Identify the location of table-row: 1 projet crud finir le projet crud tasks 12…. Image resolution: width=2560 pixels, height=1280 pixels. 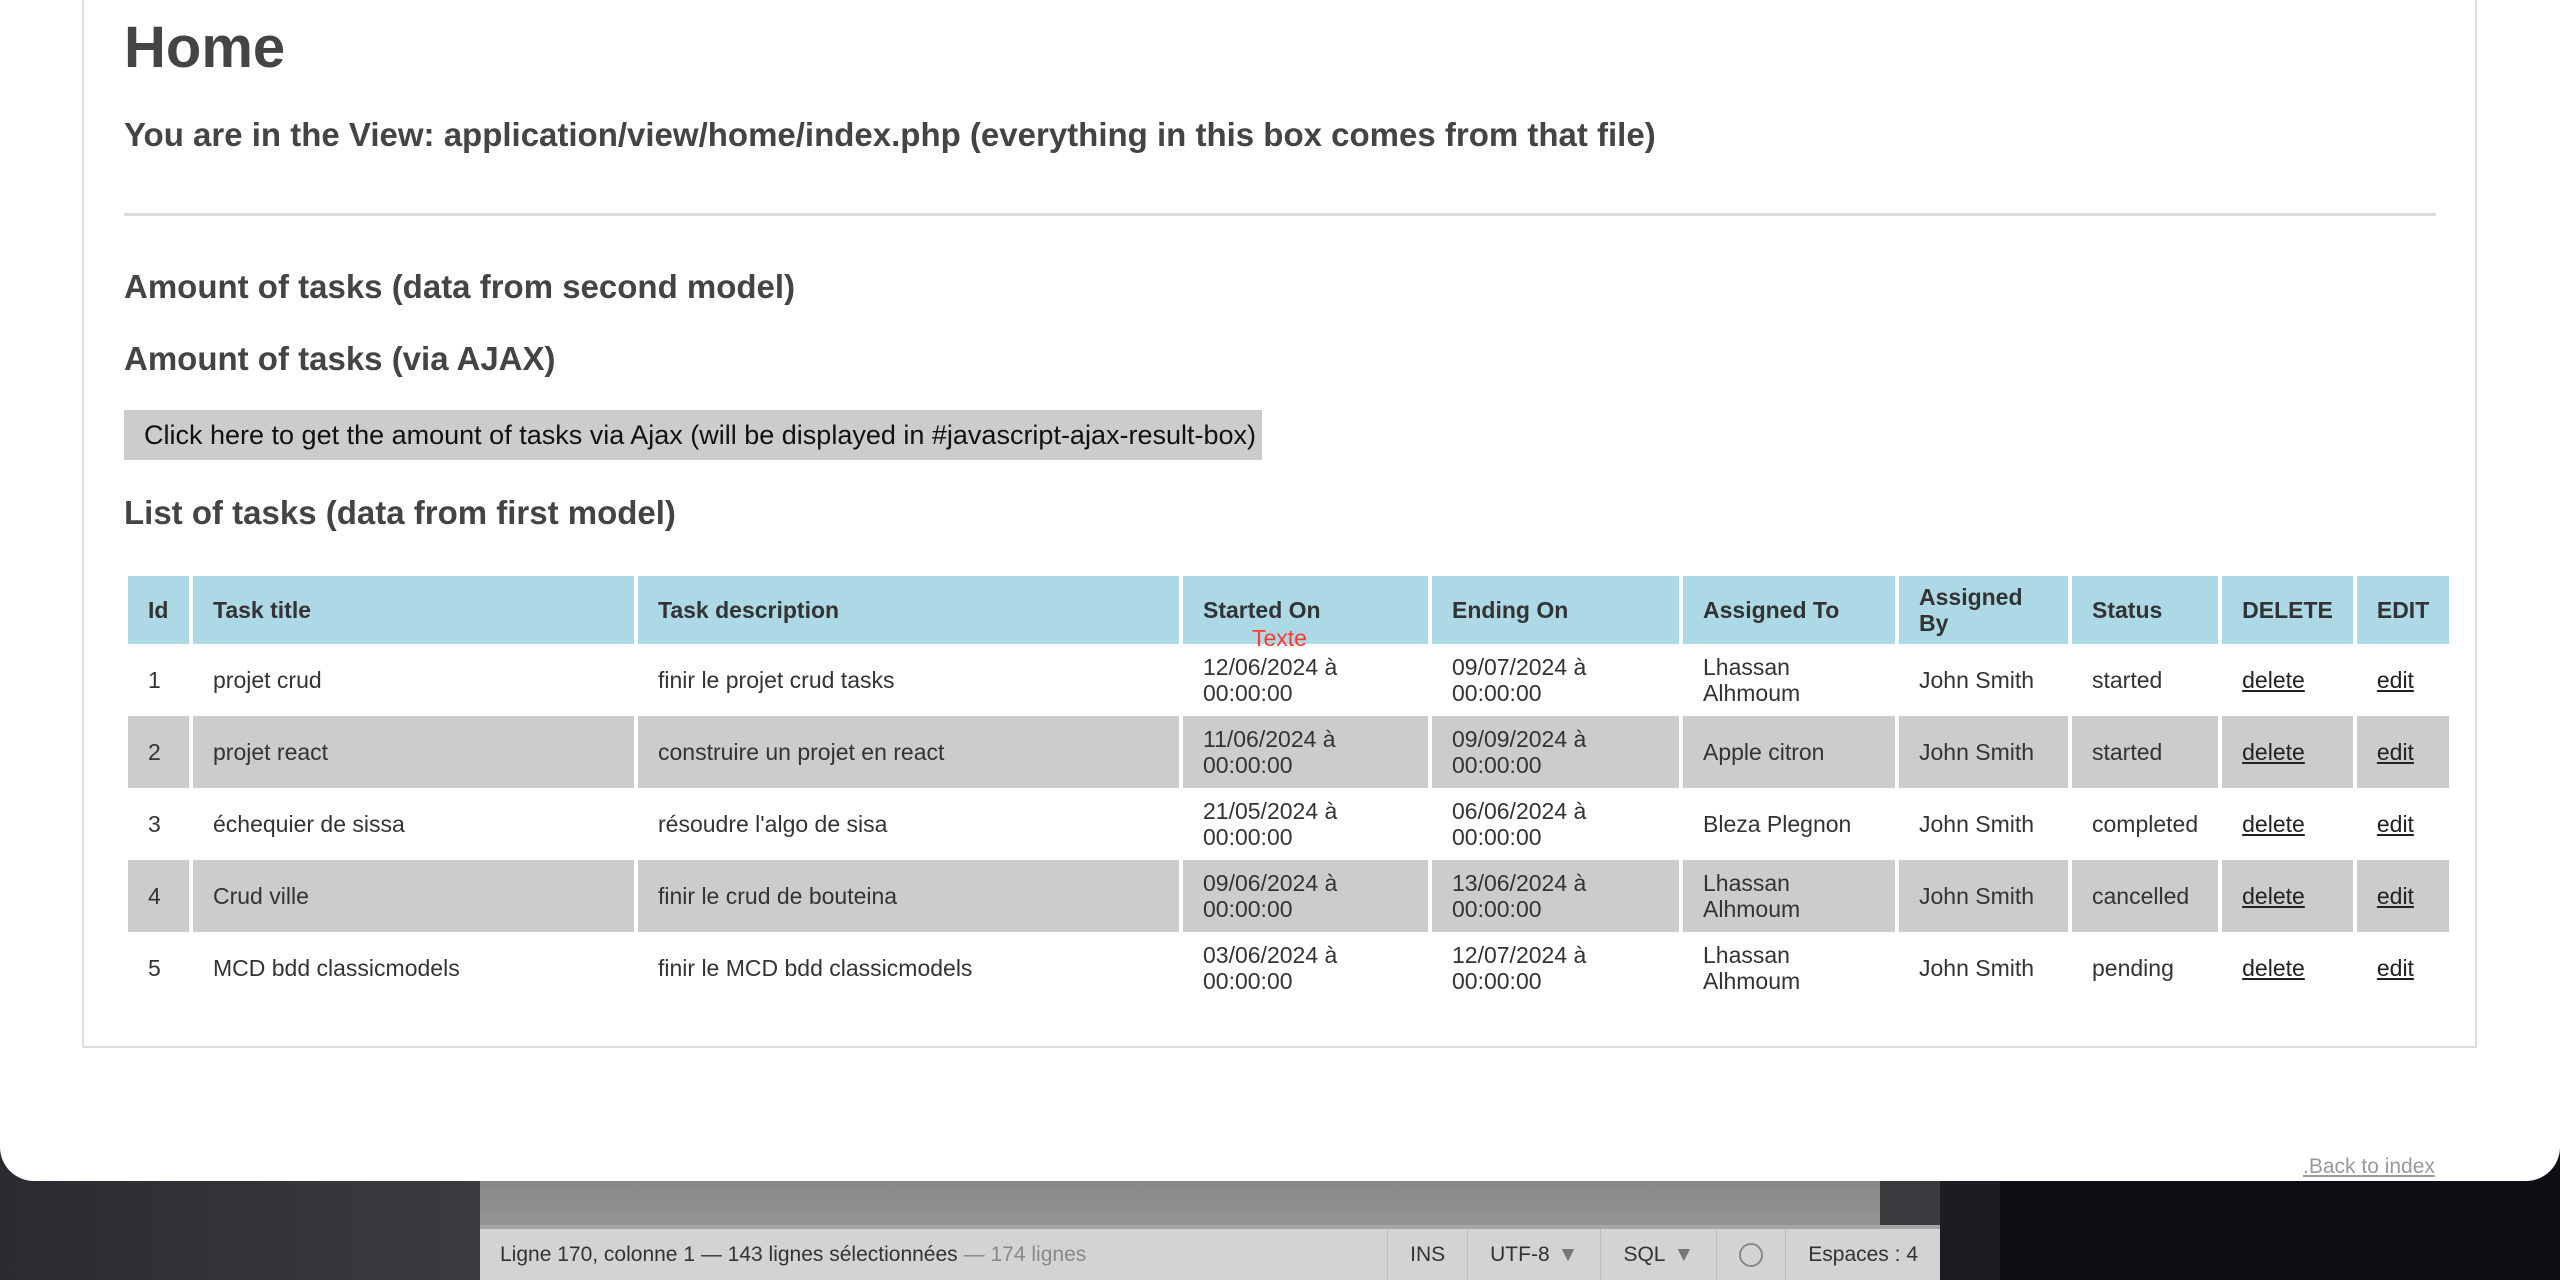
(1289, 680).